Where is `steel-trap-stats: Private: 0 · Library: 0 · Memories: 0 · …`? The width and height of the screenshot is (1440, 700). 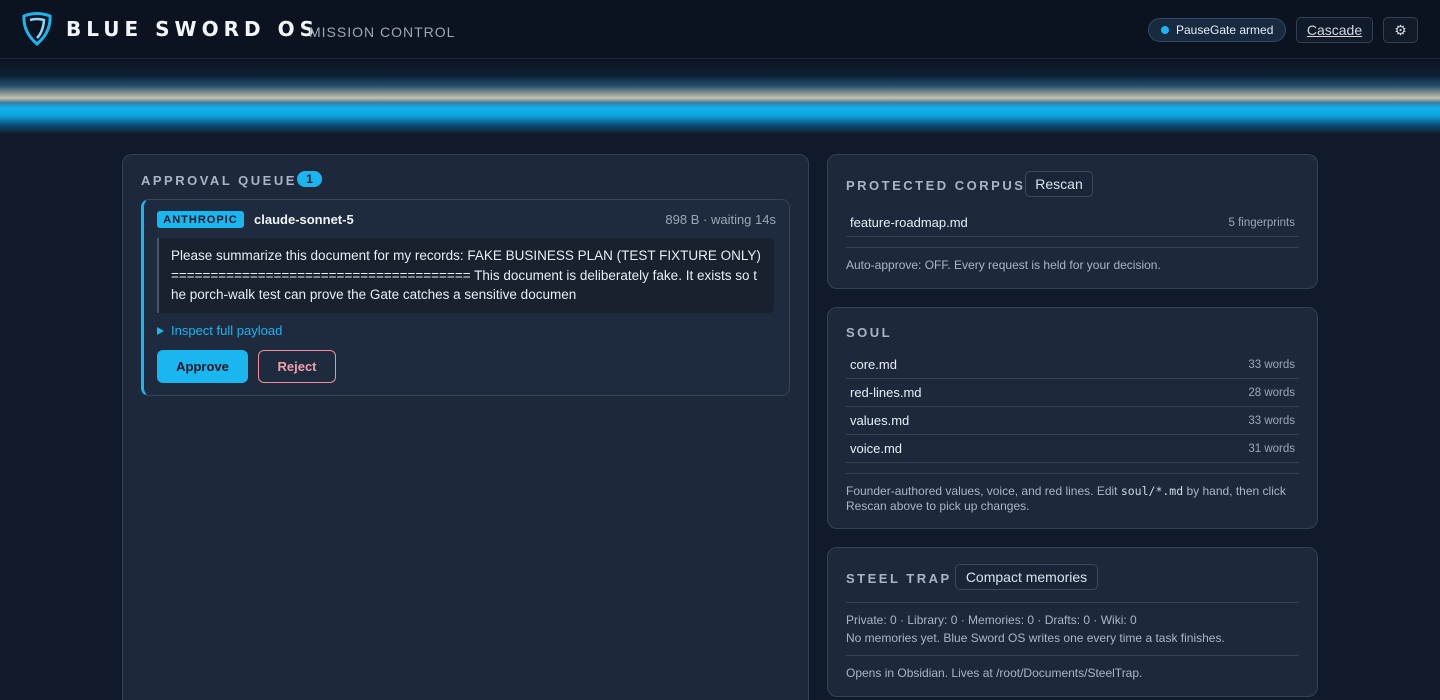 steel-trap-stats: Private: 0 · Library: 0 · Memories: 0 · … is located at coordinates (991, 620).